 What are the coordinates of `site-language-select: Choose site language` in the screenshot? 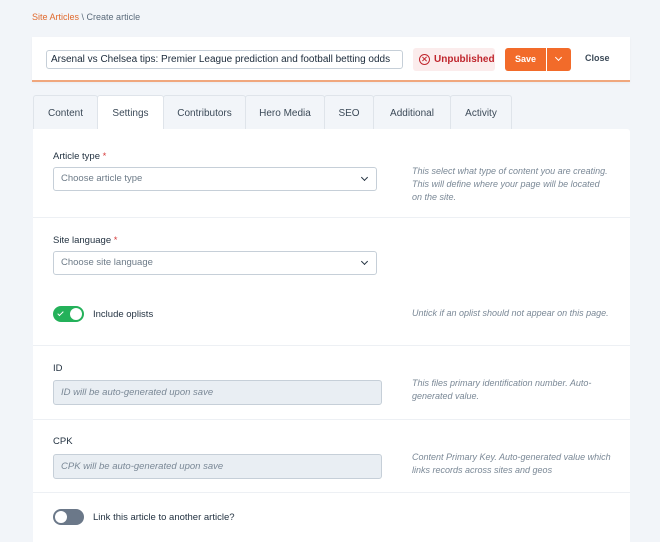 It's located at (215, 263).